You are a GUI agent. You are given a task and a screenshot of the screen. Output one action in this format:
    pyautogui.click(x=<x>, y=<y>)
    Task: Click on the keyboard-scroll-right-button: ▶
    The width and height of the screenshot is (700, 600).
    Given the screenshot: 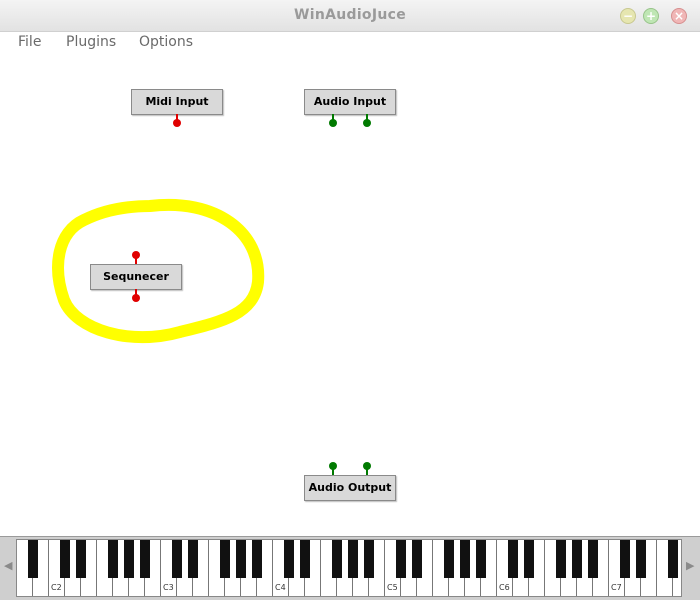 What is the action you would take?
    pyautogui.click(x=690, y=565)
    